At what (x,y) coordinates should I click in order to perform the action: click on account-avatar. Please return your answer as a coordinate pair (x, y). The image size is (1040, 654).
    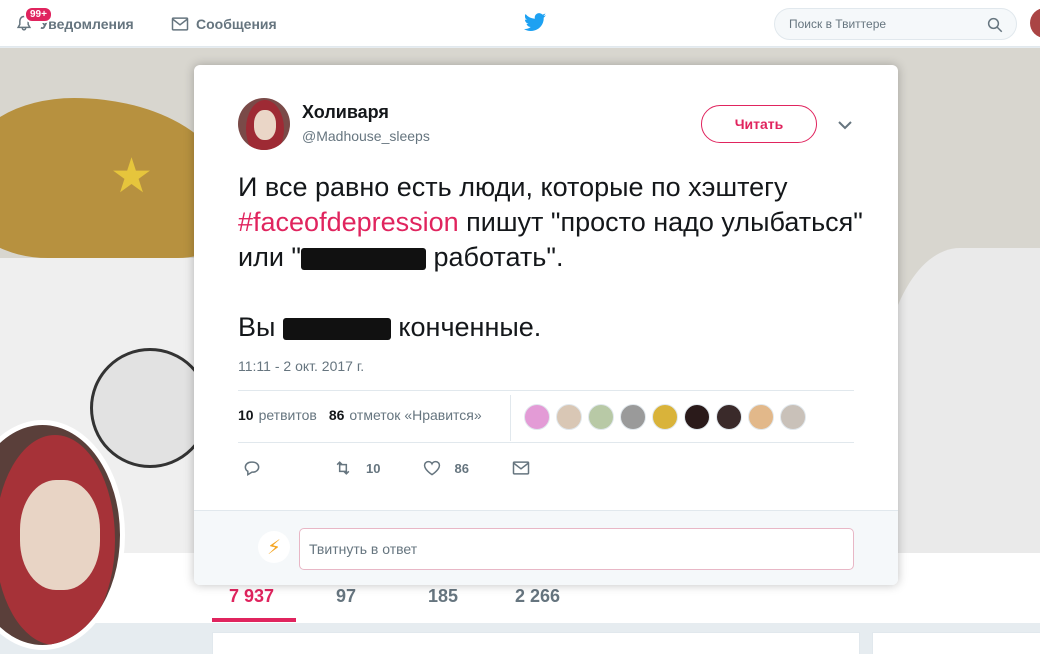
    Looking at the image, I should click on (1035, 23).